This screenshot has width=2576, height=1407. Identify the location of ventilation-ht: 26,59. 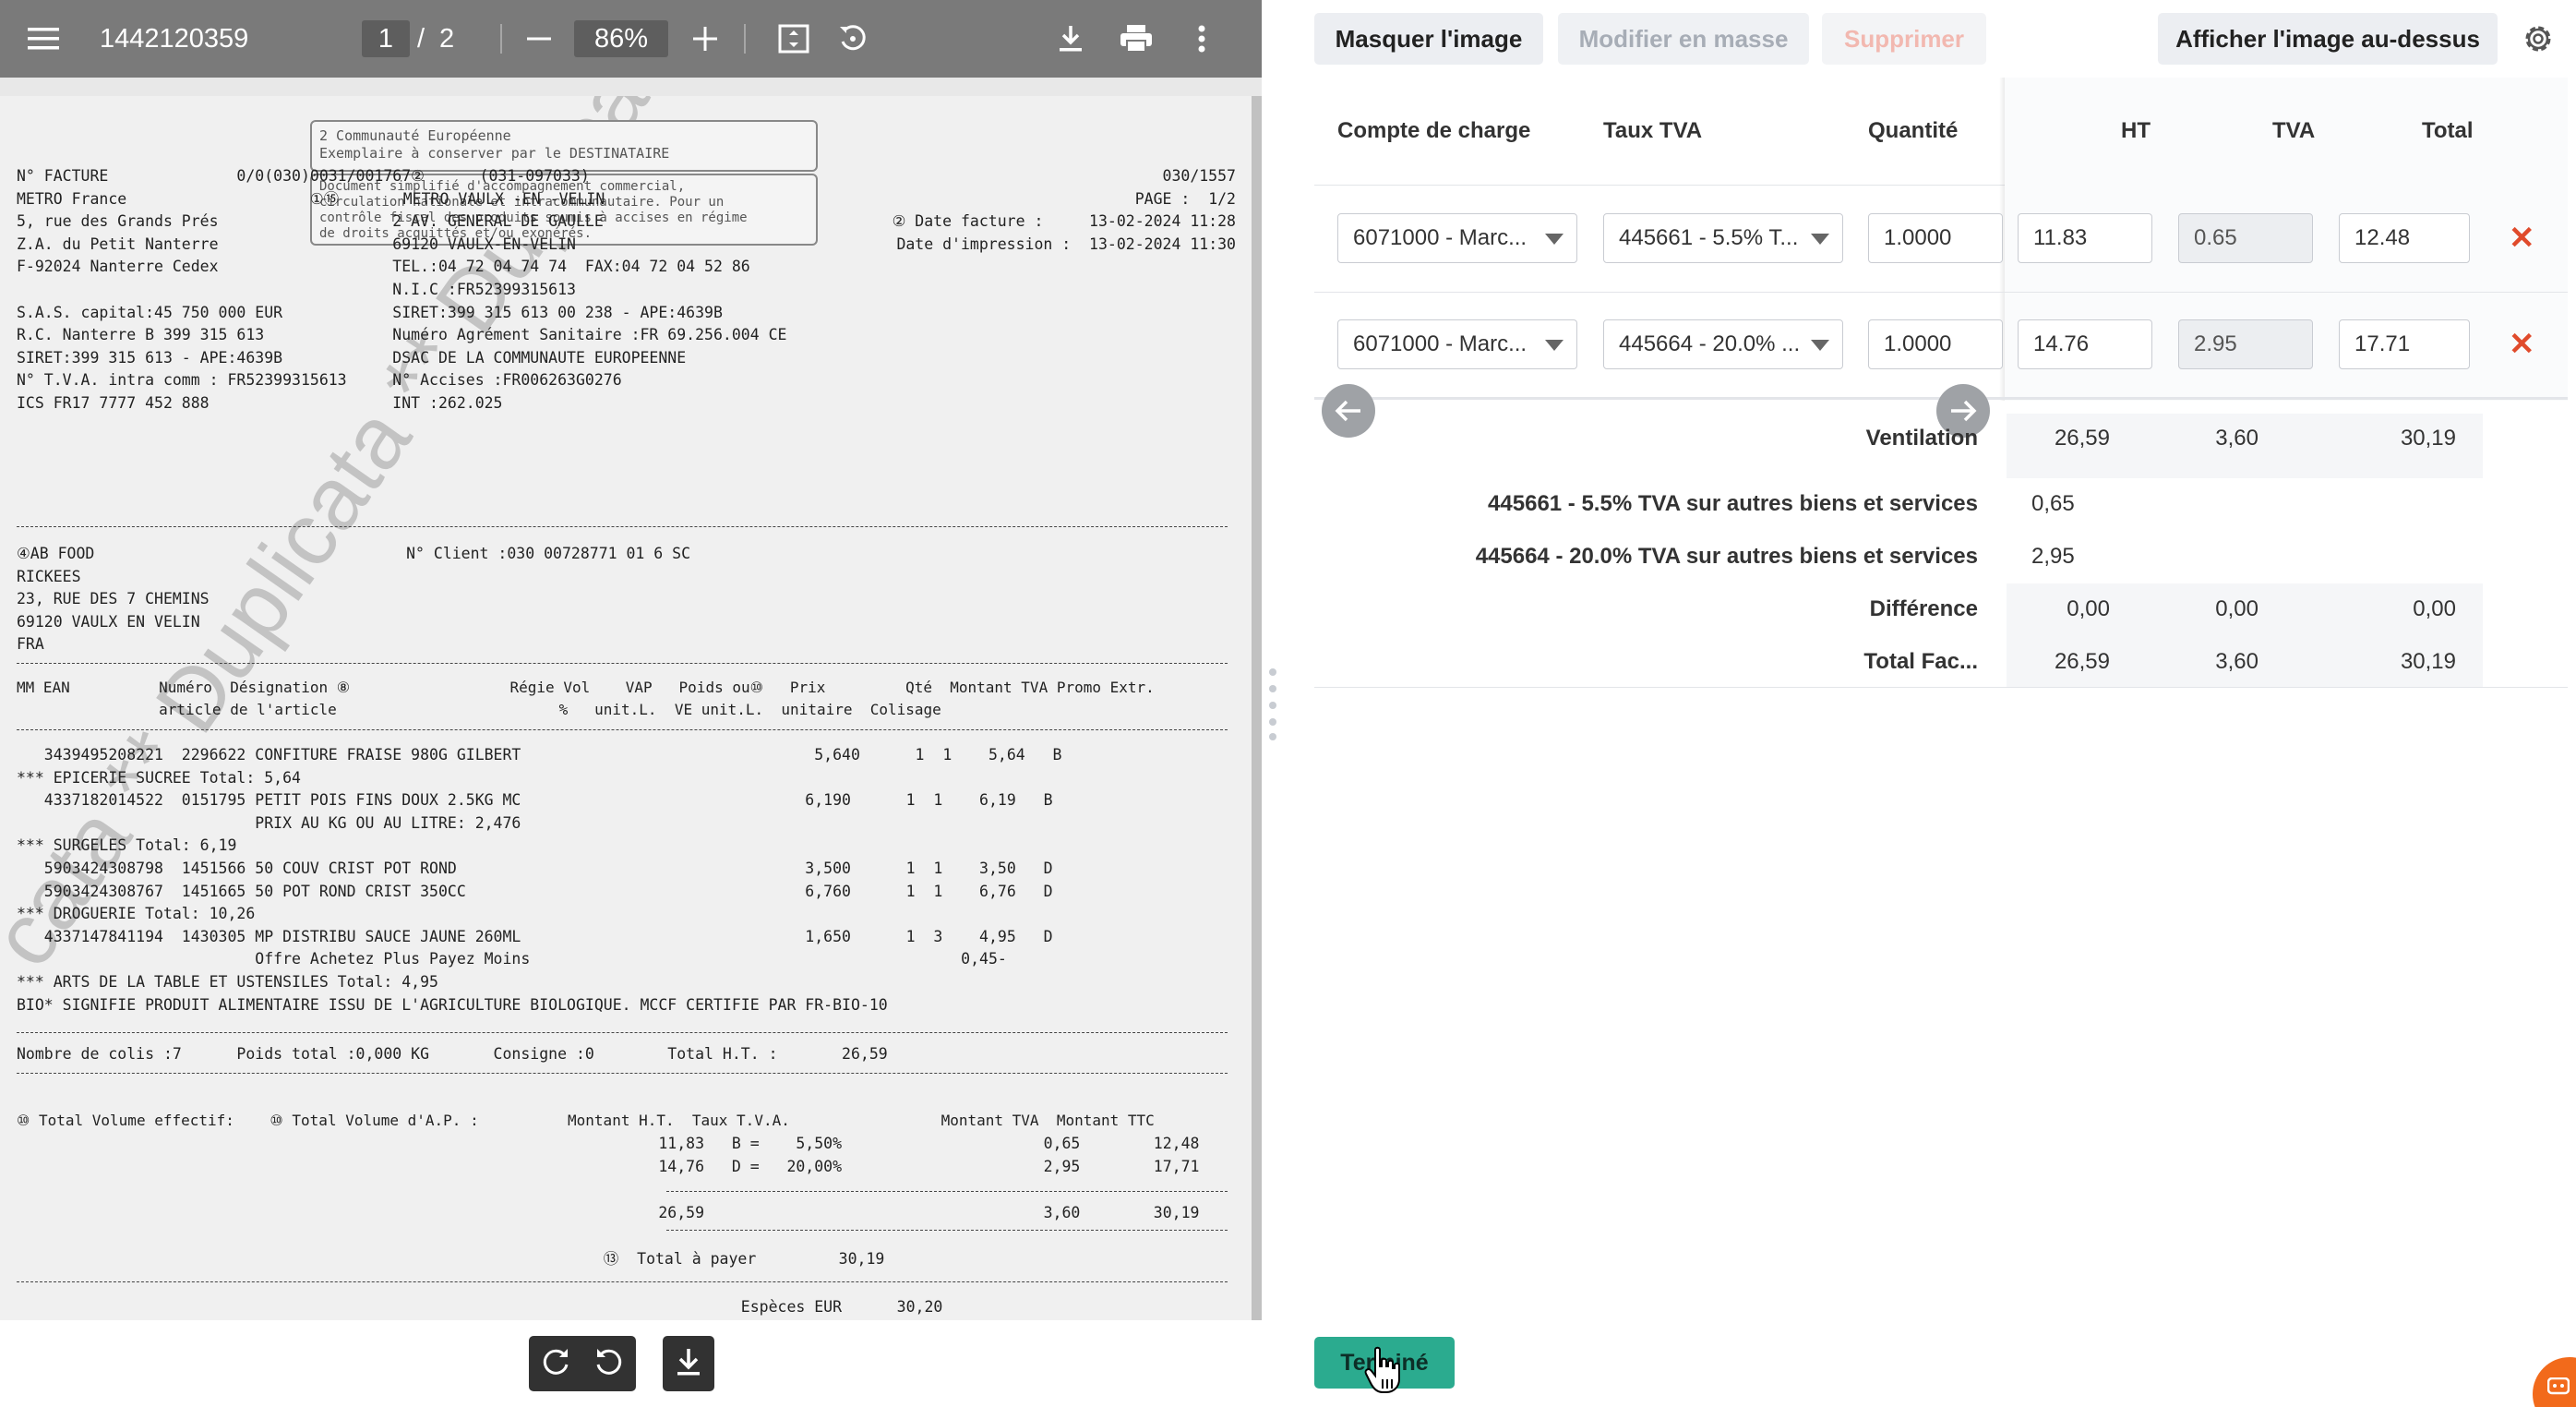
(2082, 438).